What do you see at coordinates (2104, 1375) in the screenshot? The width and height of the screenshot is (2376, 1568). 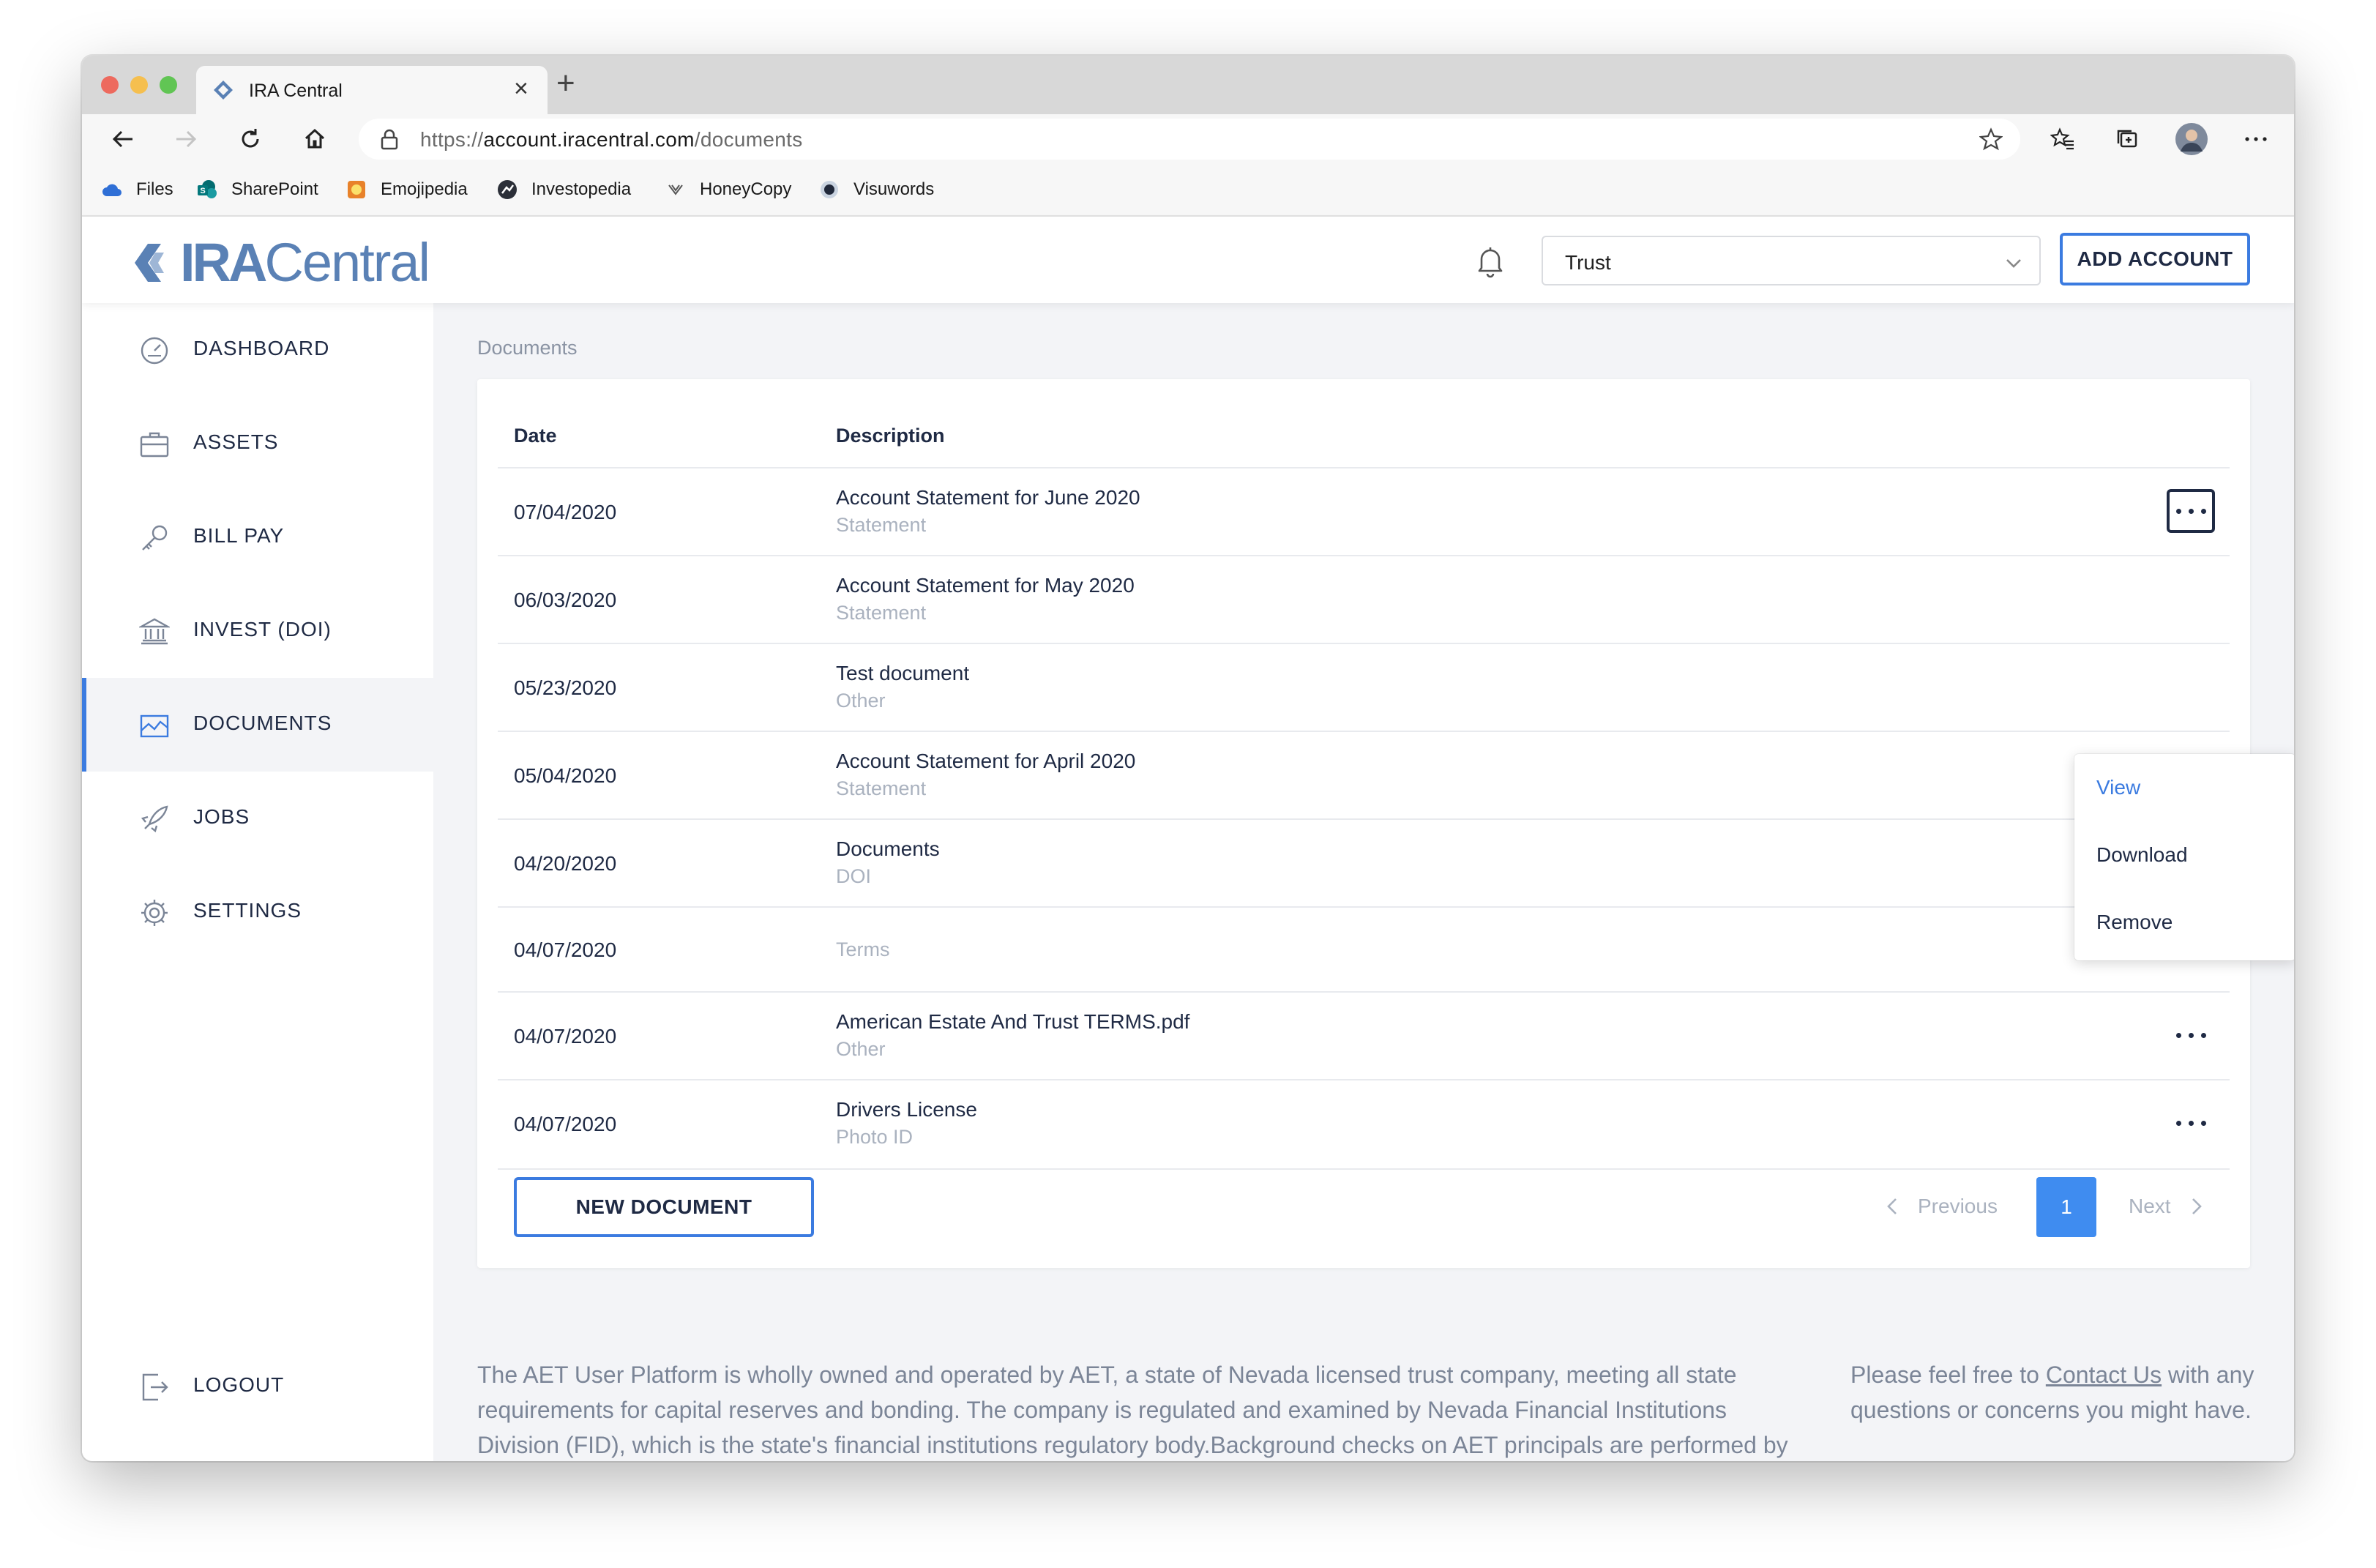 I see `contact-us-link: Contact Us` at bounding box center [2104, 1375].